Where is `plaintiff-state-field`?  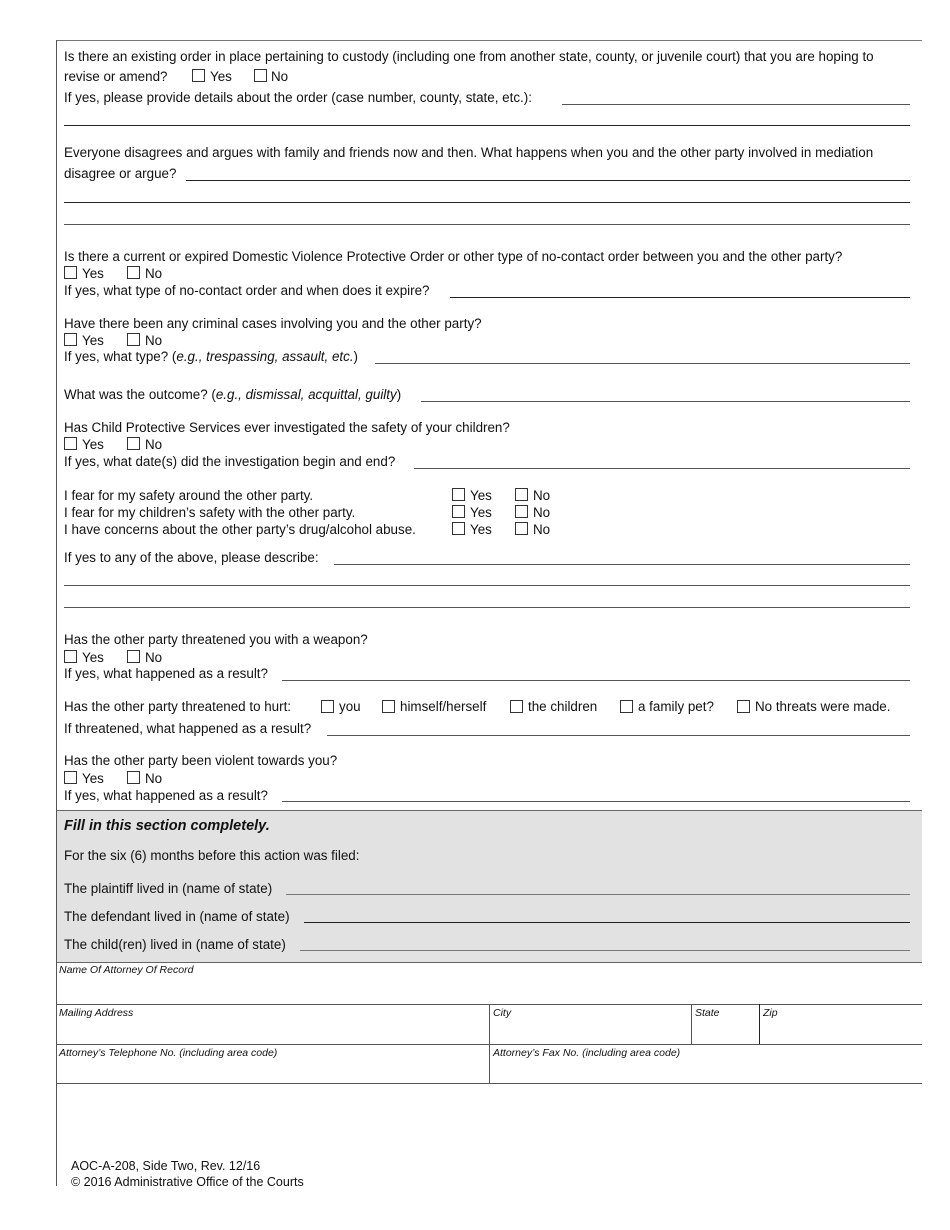
plaintiff-state-field is located at coordinates (598, 894).